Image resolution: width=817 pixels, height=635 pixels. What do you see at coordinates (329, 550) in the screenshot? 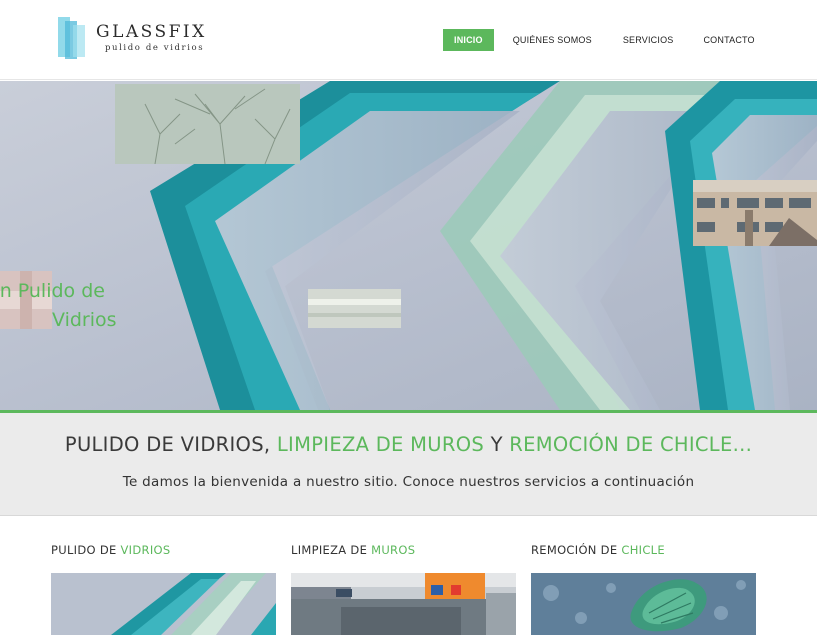
I see `service-title-dark: LIMPIEZA DE` at bounding box center [329, 550].